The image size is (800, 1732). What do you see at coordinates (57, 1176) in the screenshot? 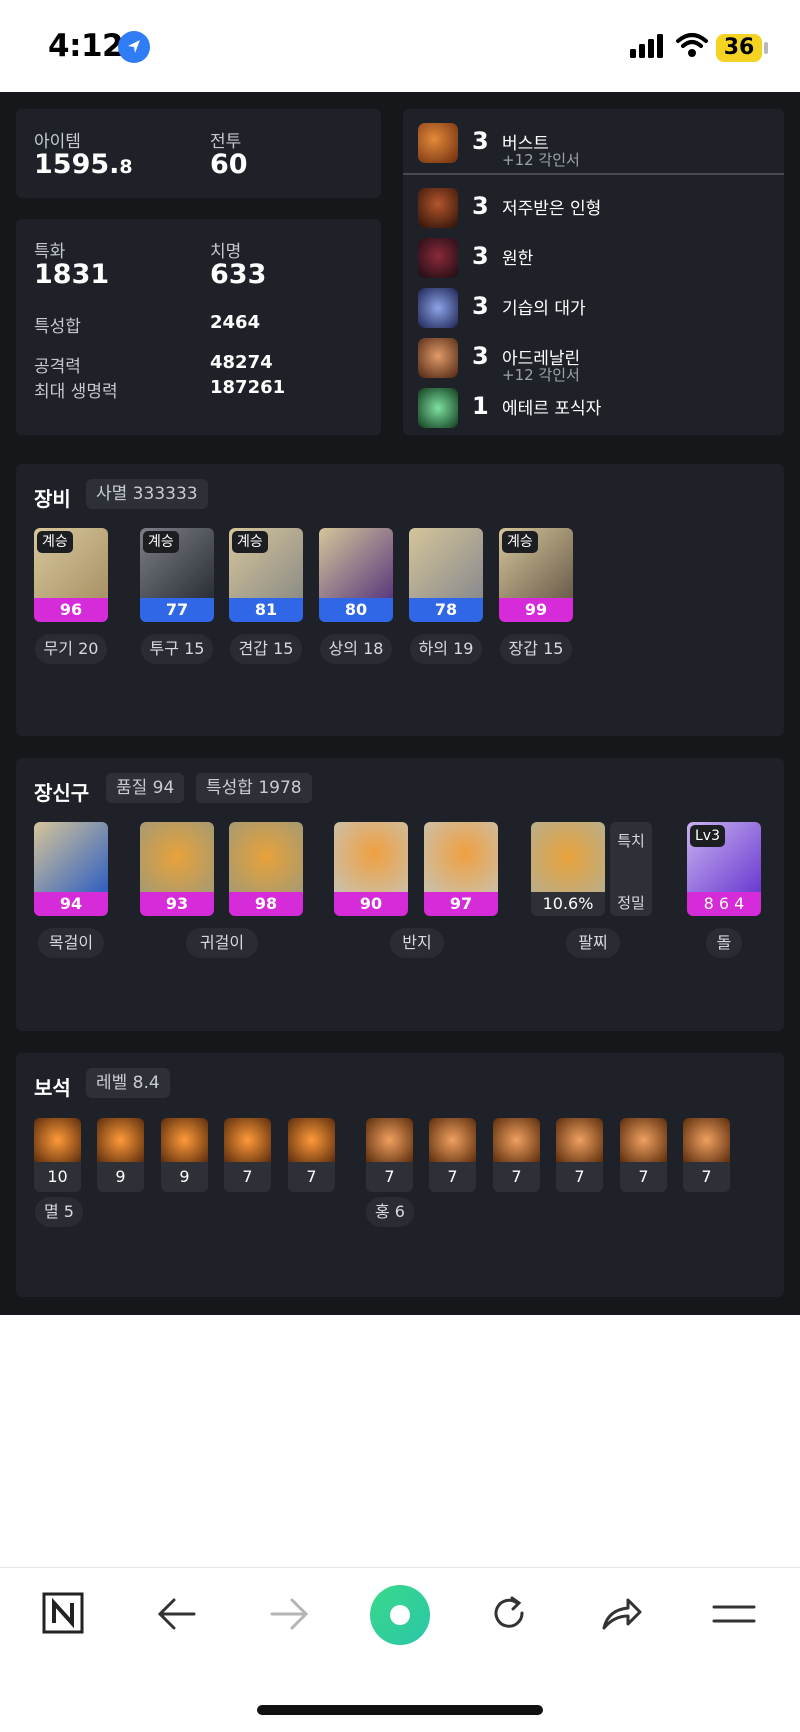
I see `gem-level: 10` at bounding box center [57, 1176].